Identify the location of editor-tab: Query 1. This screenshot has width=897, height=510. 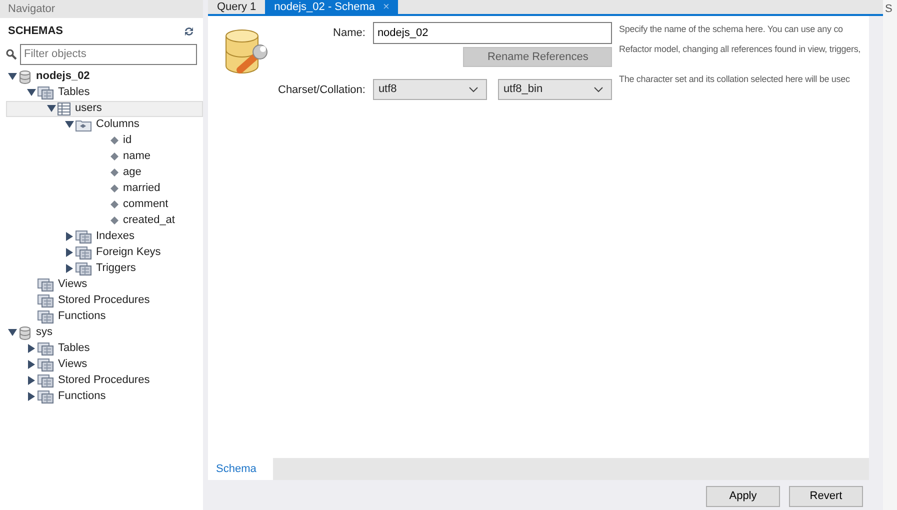
(237, 7).